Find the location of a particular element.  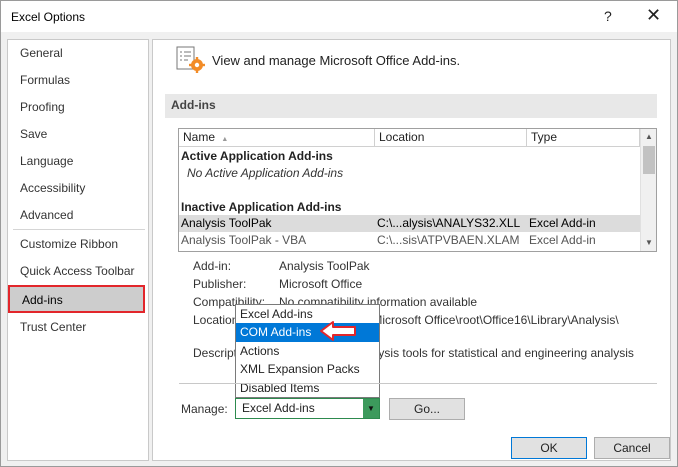

nav-item-save: Save is located at coordinates (33, 134).